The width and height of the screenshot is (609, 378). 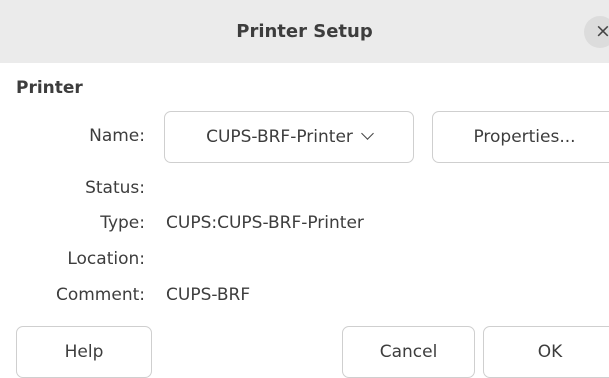 I want to click on close-button: ×, so click(x=596, y=32).